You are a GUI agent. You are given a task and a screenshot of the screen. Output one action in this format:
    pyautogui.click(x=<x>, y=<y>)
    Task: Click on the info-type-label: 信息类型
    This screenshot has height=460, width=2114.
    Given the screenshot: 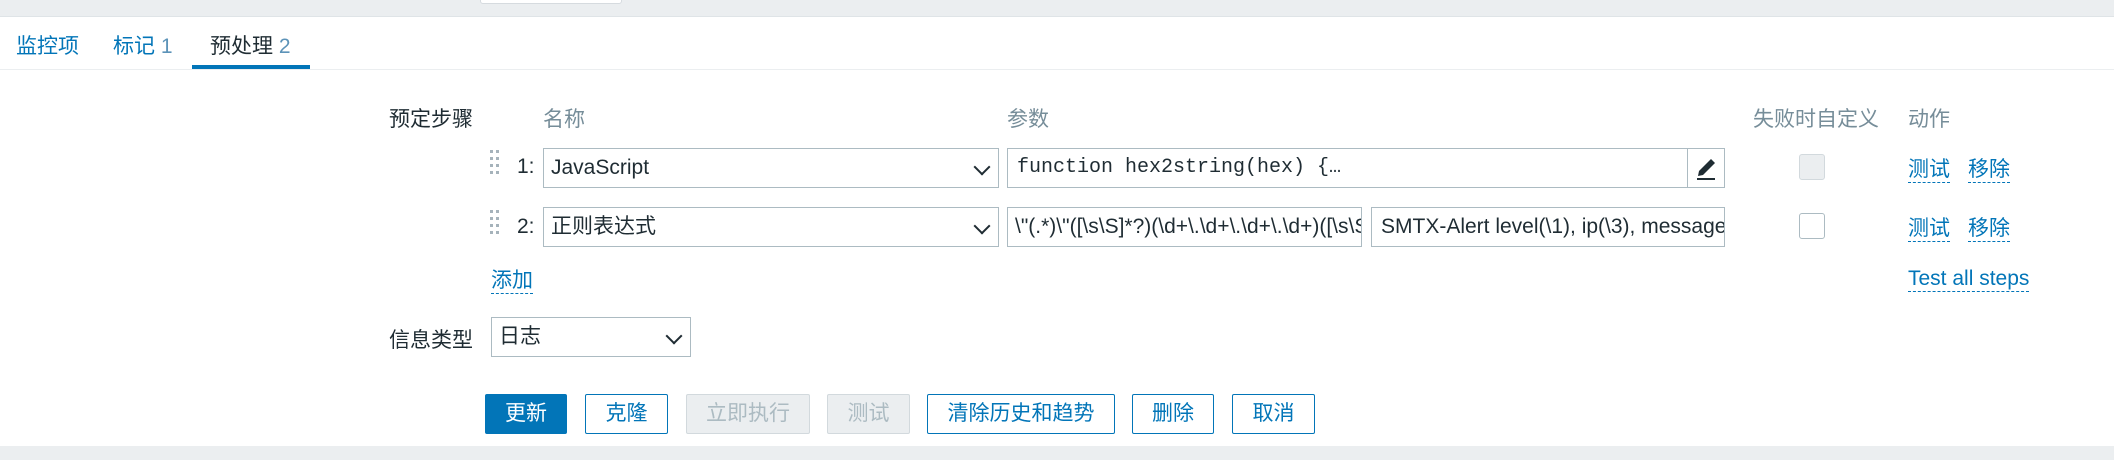 What is the action you would take?
    pyautogui.click(x=431, y=340)
    